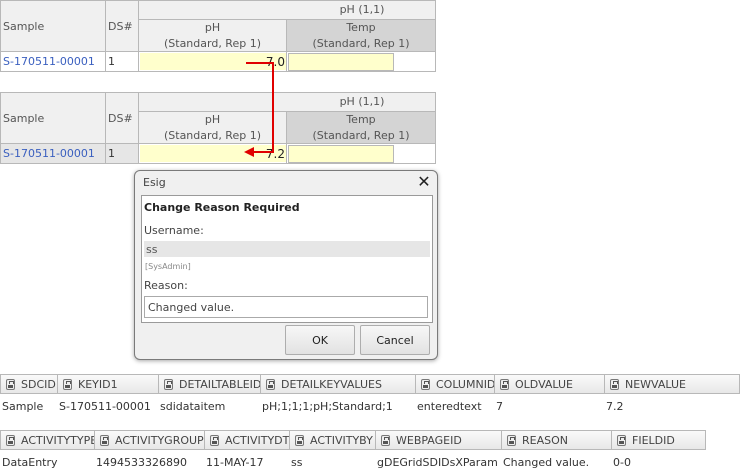 The image size is (740, 472). I want to click on column-header-oldvalue: OLDVALUE, so click(549, 384).